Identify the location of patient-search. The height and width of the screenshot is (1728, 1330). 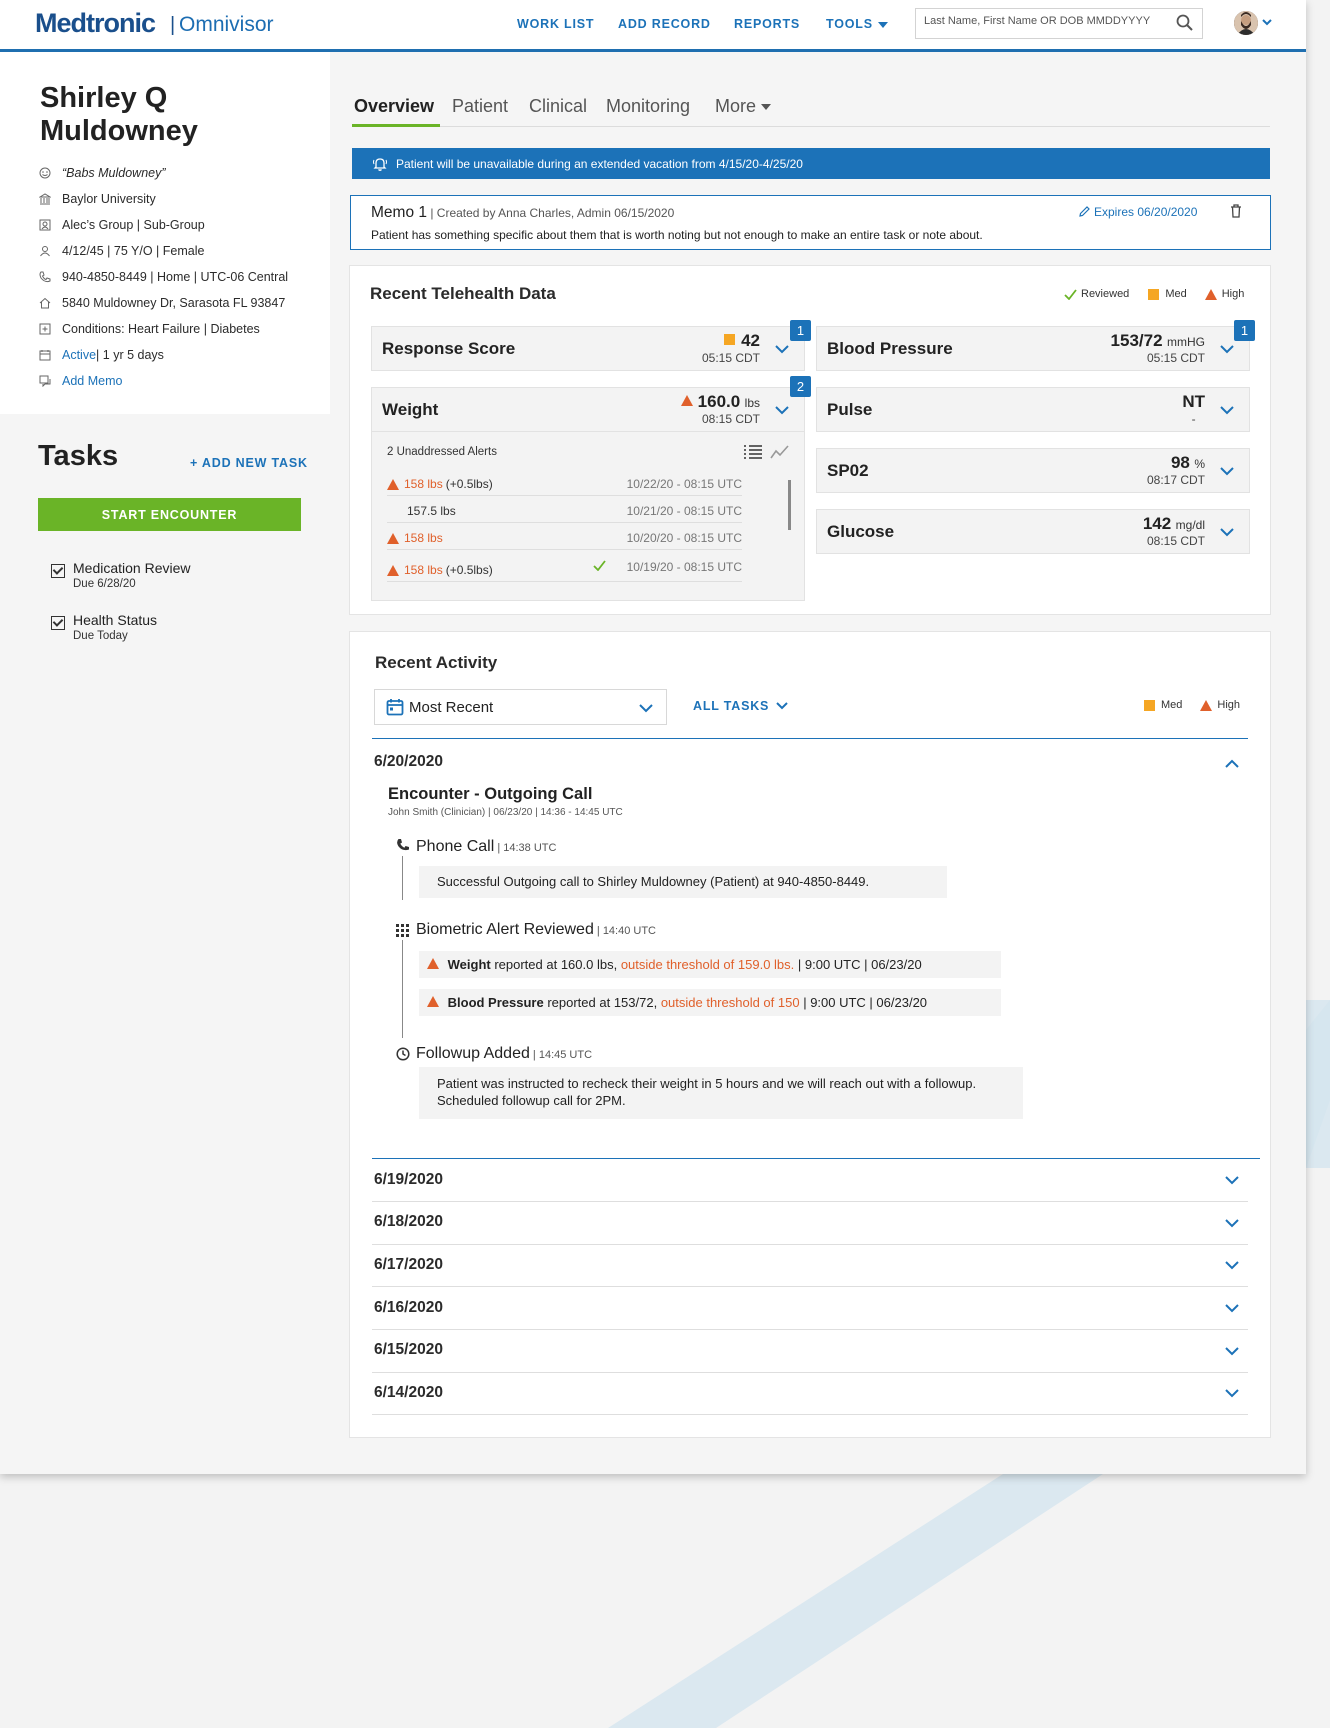
(1059, 23).